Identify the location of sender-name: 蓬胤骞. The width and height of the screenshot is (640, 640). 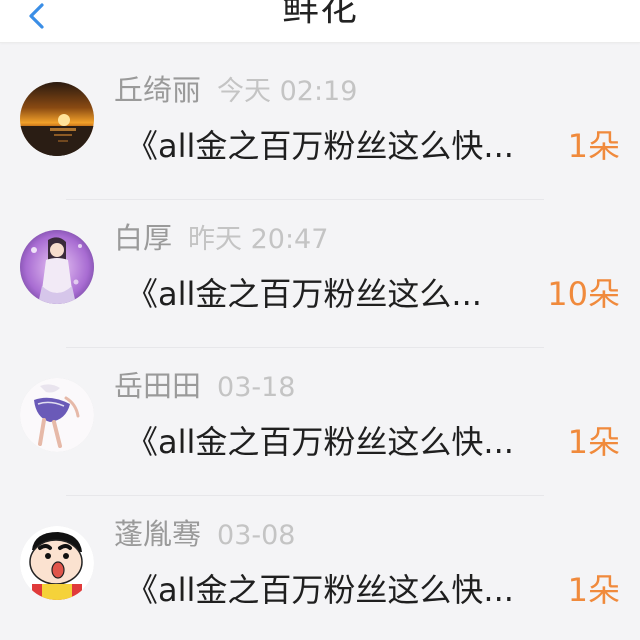
(158, 534).